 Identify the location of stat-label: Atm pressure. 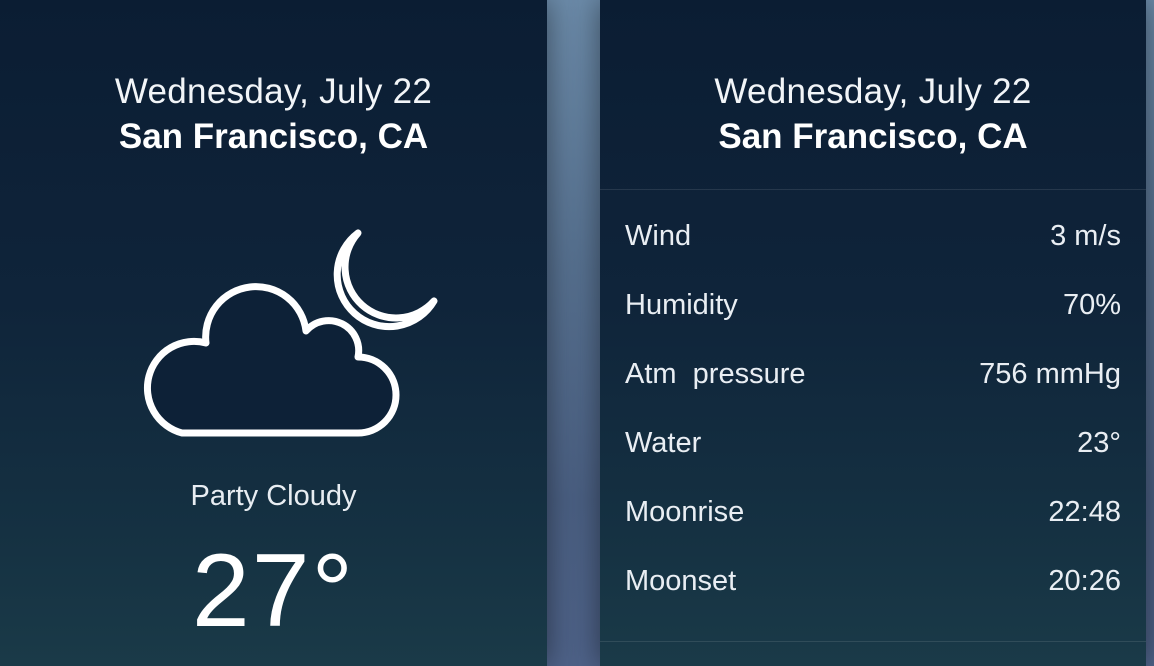
(715, 374).